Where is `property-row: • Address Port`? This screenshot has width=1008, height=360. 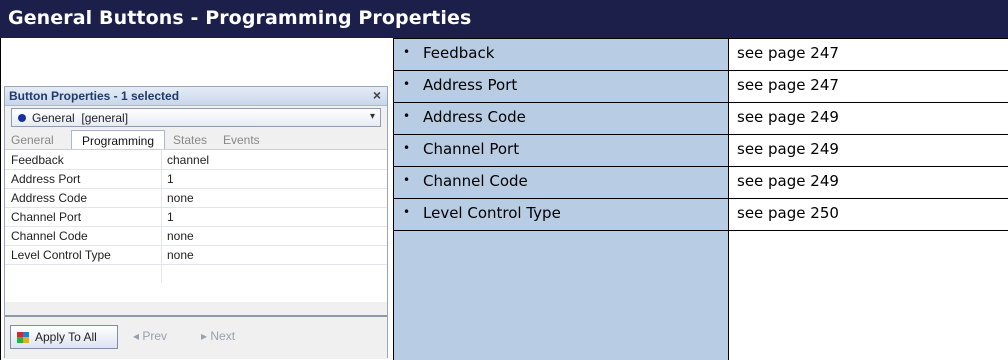
property-row: • Address Port is located at coordinates (561, 86).